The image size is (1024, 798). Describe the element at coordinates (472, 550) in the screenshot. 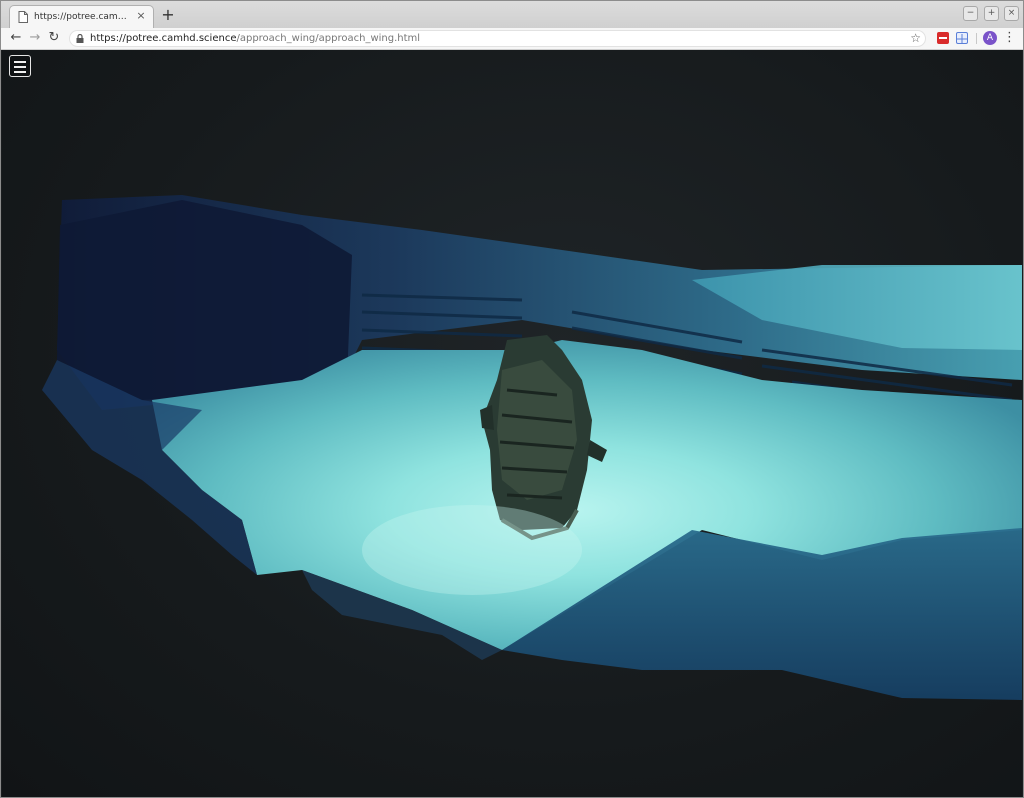

I see `sand-highlight` at that location.